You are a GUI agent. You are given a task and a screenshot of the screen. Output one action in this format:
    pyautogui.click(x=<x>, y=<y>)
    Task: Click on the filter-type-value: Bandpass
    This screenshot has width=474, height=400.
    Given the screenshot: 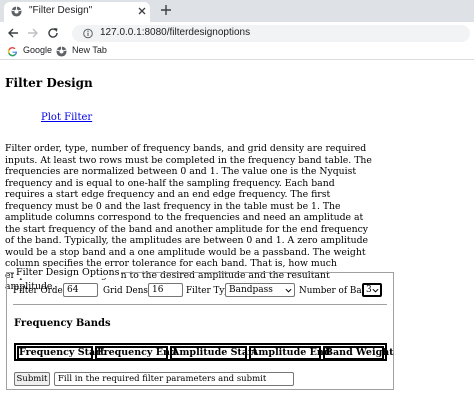 What is the action you would take?
    pyautogui.click(x=251, y=290)
    